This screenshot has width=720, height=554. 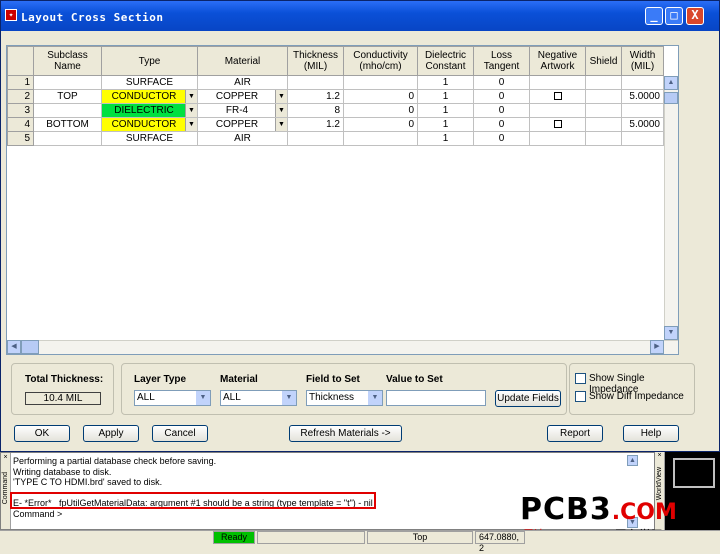 What do you see at coordinates (654, 16) in the screenshot?
I see `minimize-icon: _` at bounding box center [654, 16].